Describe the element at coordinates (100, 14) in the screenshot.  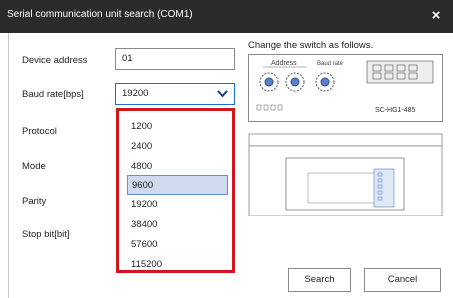
I see `window-title: Serial communication unit search (COM1)` at that location.